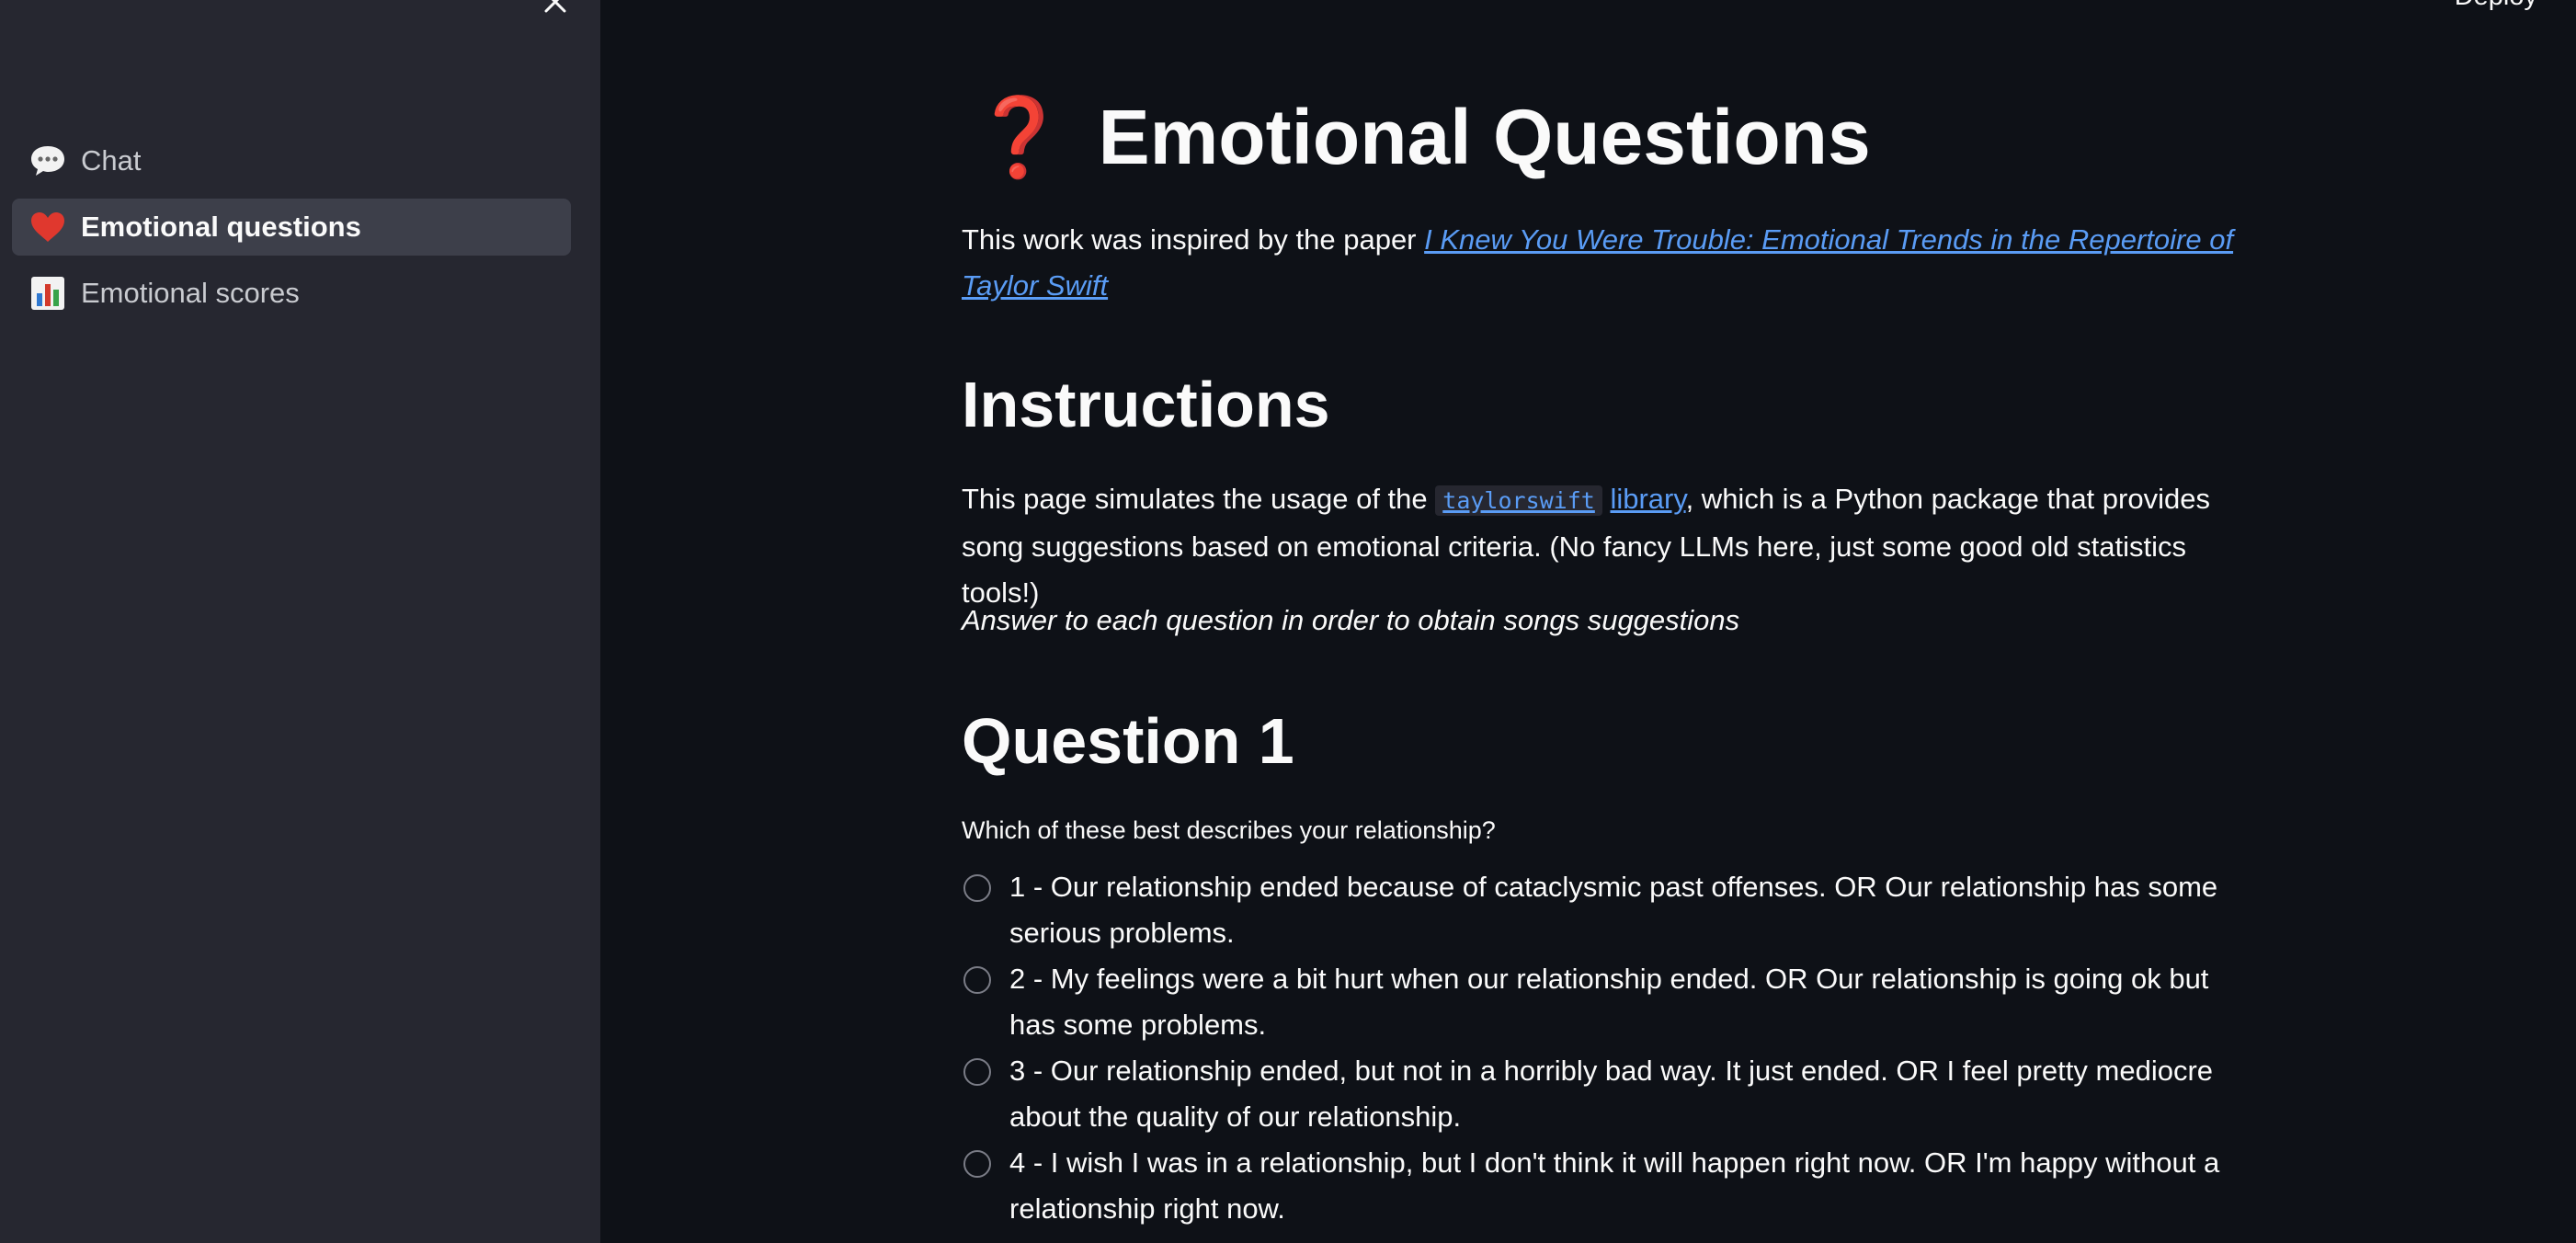 Image resolution: width=2576 pixels, height=1243 pixels. Describe the element at coordinates (1019, 137) in the screenshot. I see `question-mark-icon: ❓` at that location.